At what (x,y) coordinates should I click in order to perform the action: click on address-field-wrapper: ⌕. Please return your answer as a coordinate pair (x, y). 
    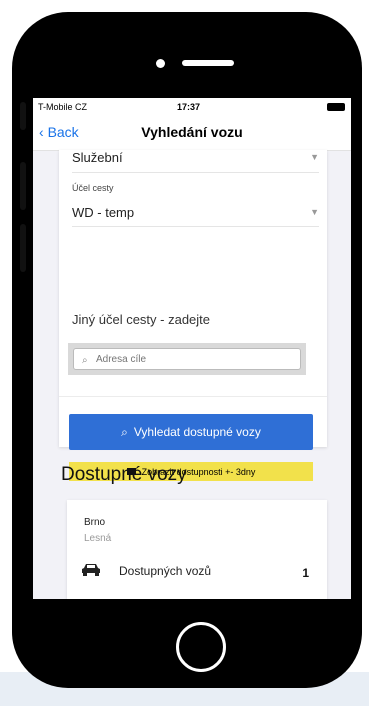
    Looking at the image, I should click on (187, 359).